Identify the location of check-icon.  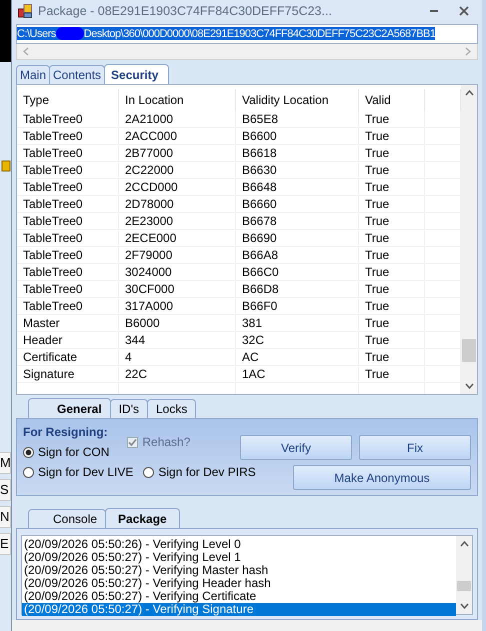
(133, 442).